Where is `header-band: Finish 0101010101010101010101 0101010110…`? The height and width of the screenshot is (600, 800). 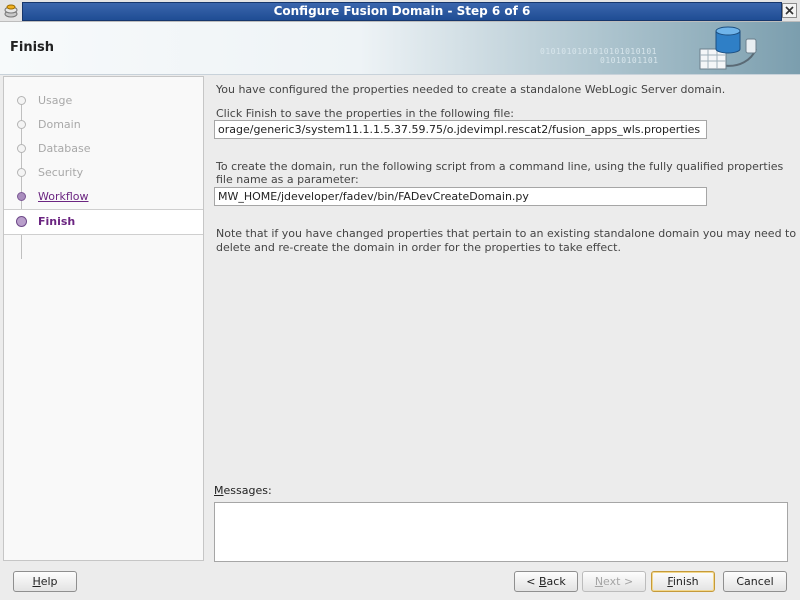
header-band: Finish 0101010101010101010101 0101010110… is located at coordinates (400, 48).